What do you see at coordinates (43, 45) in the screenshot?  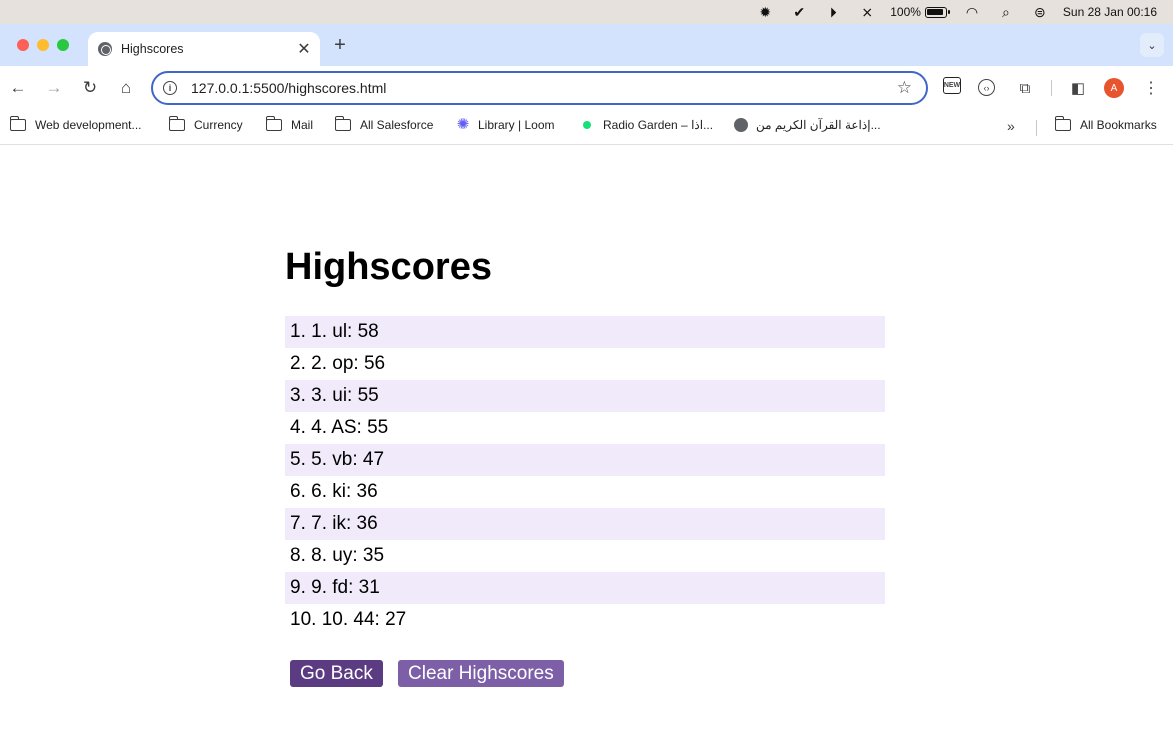 I see `minimize-window-button` at bounding box center [43, 45].